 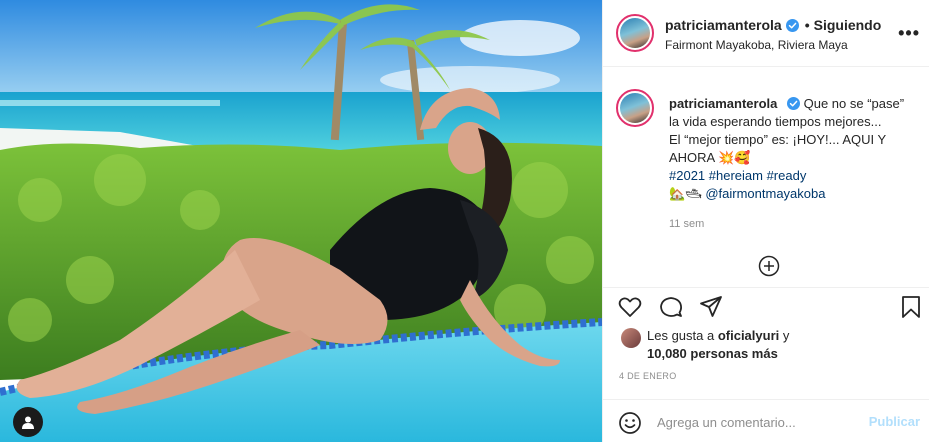 I want to click on bookmark-icon, so click(x=911, y=307).